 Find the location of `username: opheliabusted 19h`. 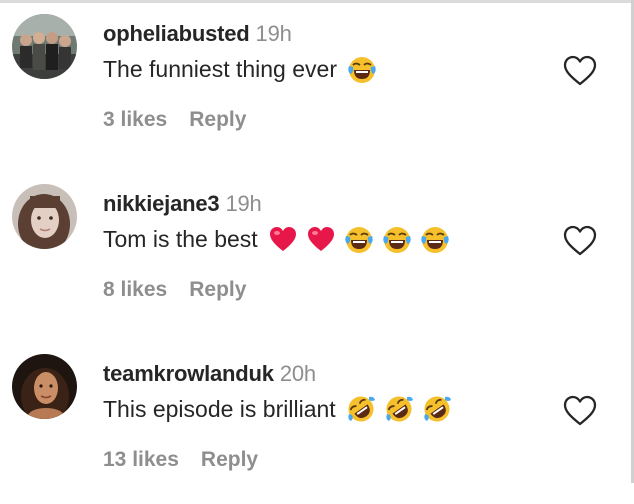

username: opheliabusted 19h is located at coordinates (197, 34).